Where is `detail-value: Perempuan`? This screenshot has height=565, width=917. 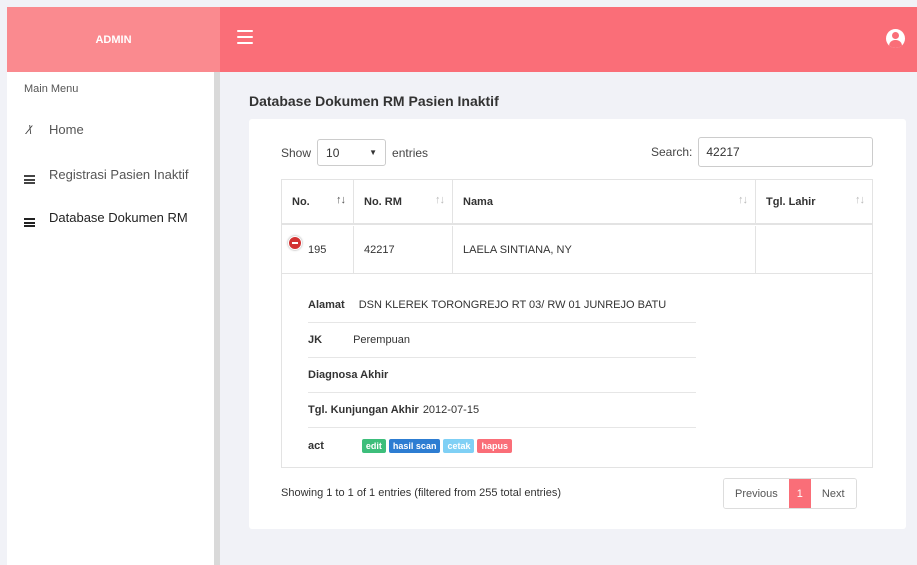
detail-value: Perempuan is located at coordinates (381, 340).